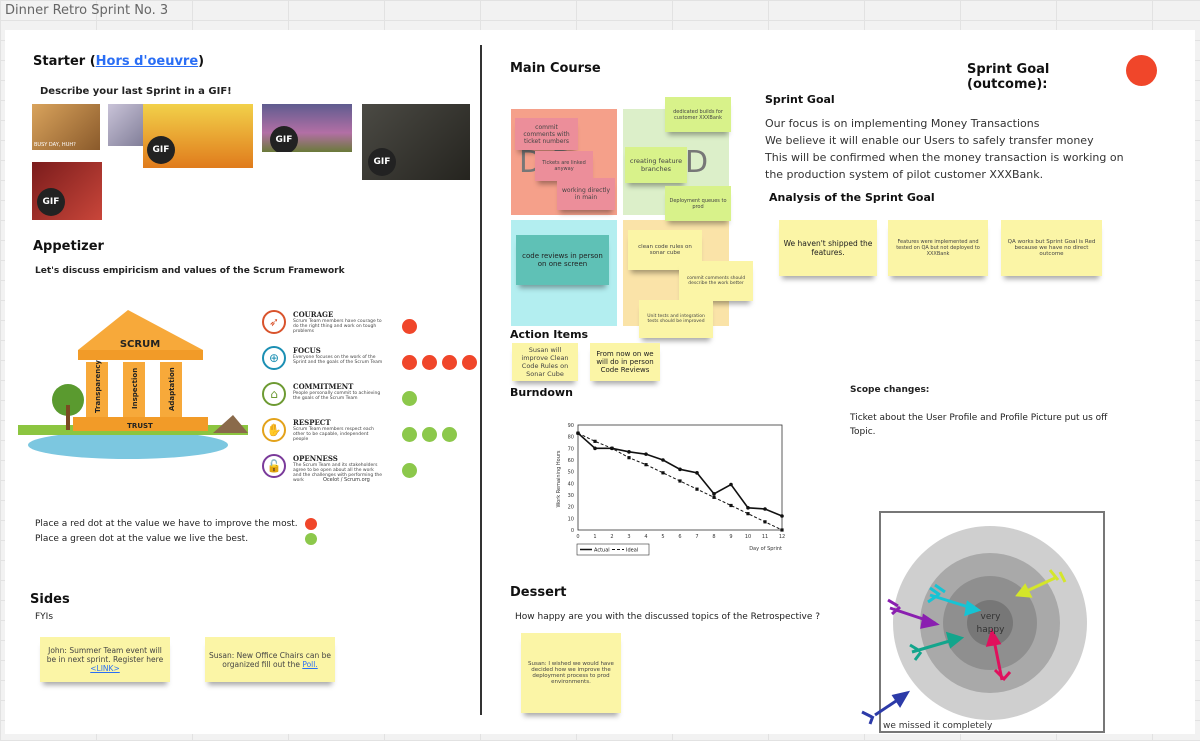 The height and width of the screenshot is (741, 1200). Describe the element at coordinates (105, 668) in the screenshot. I see `register-link: <LINK>` at that location.